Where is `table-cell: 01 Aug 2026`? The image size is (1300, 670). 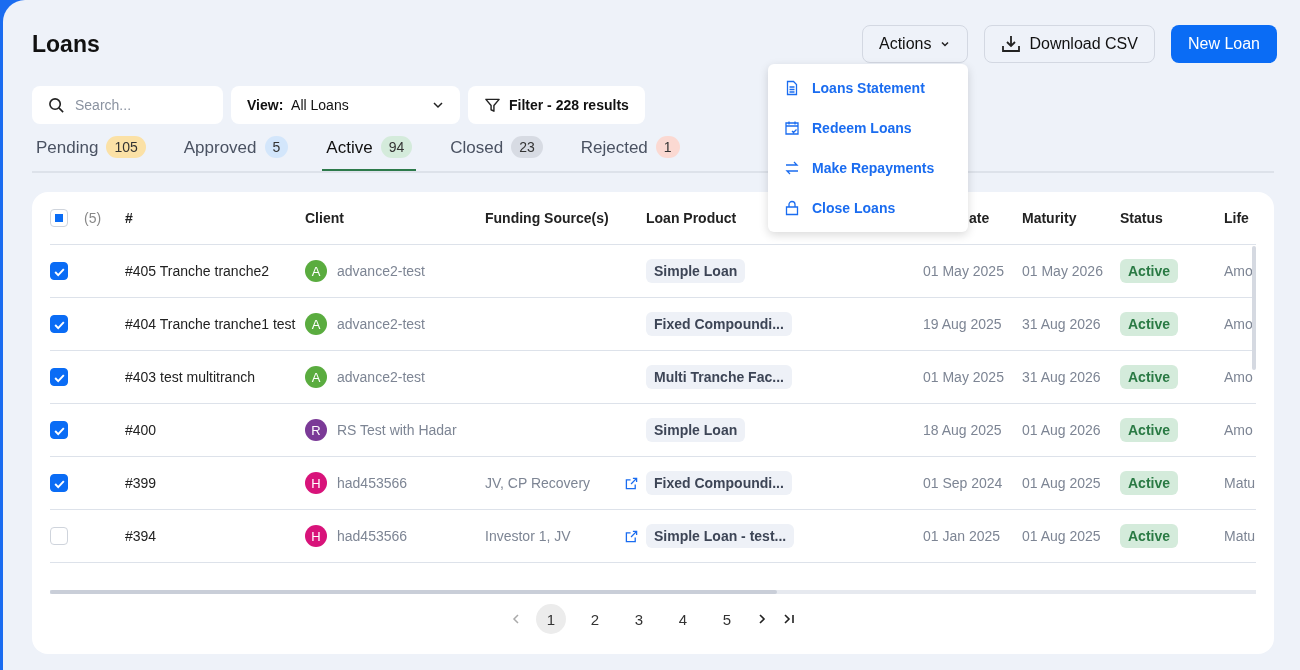
table-cell: 01 Aug 2026 is located at coordinates (1061, 430).